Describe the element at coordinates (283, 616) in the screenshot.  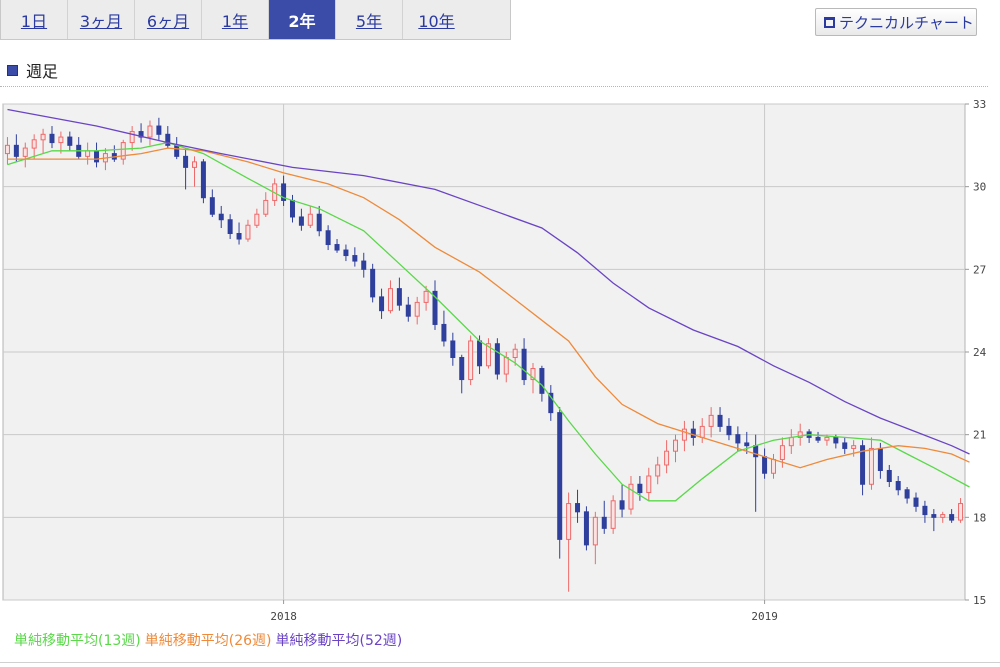
I see `x-tick-label: 2018` at that location.